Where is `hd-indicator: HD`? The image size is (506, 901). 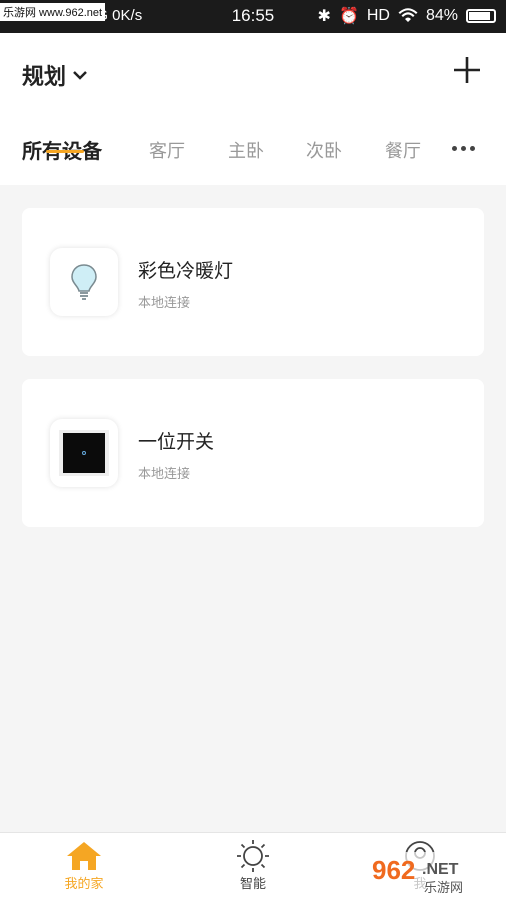 hd-indicator: HD is located at coordinates (378, 15).